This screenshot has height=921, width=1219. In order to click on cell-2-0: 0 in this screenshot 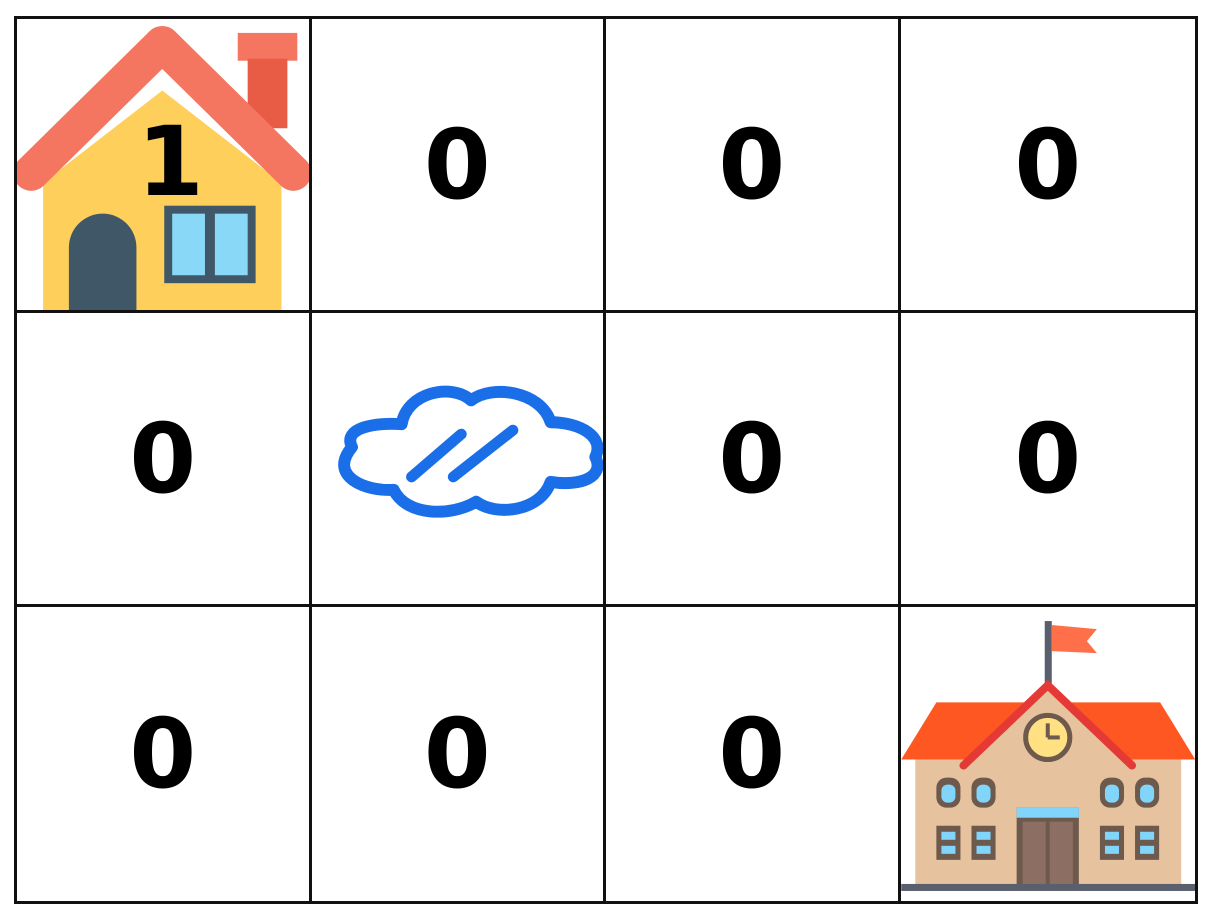, I will do `click(164, 754)`.